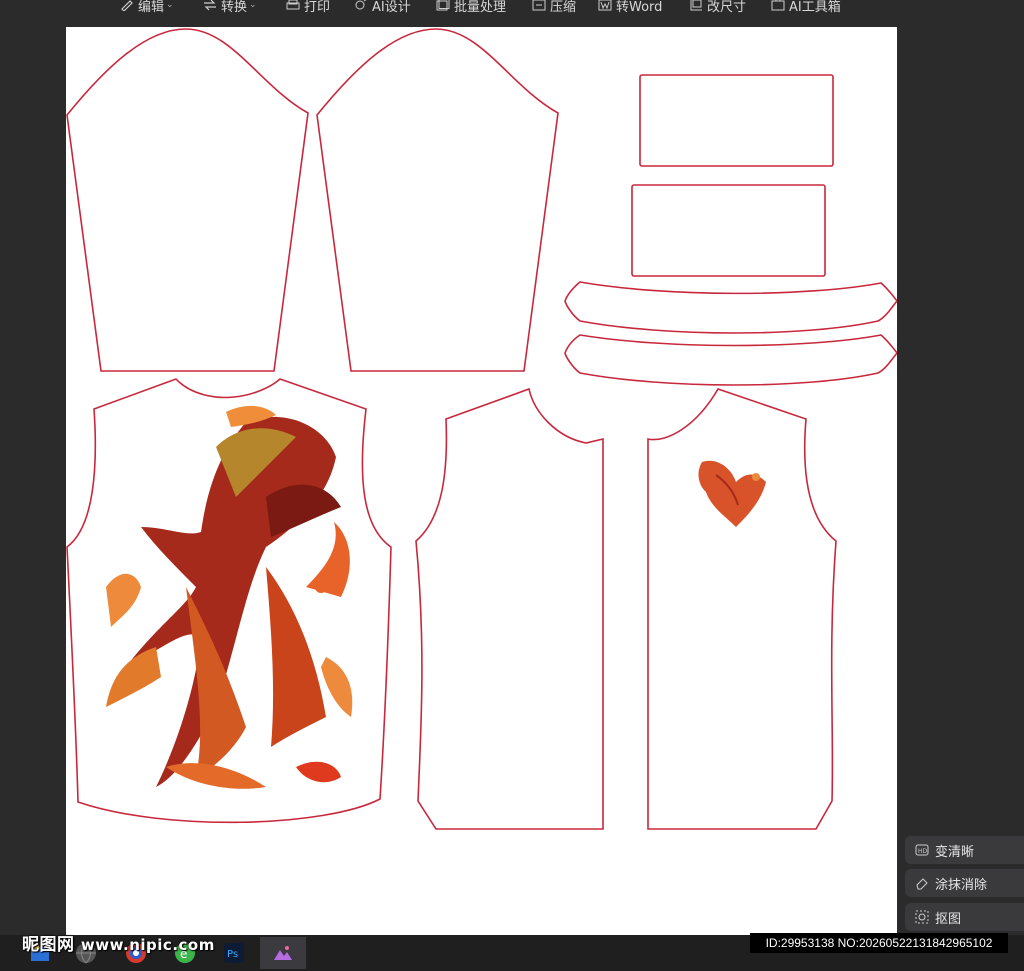 This screenshot has width=1024, height=971. I want to click on image-viewer-icon, so click(283, 953).